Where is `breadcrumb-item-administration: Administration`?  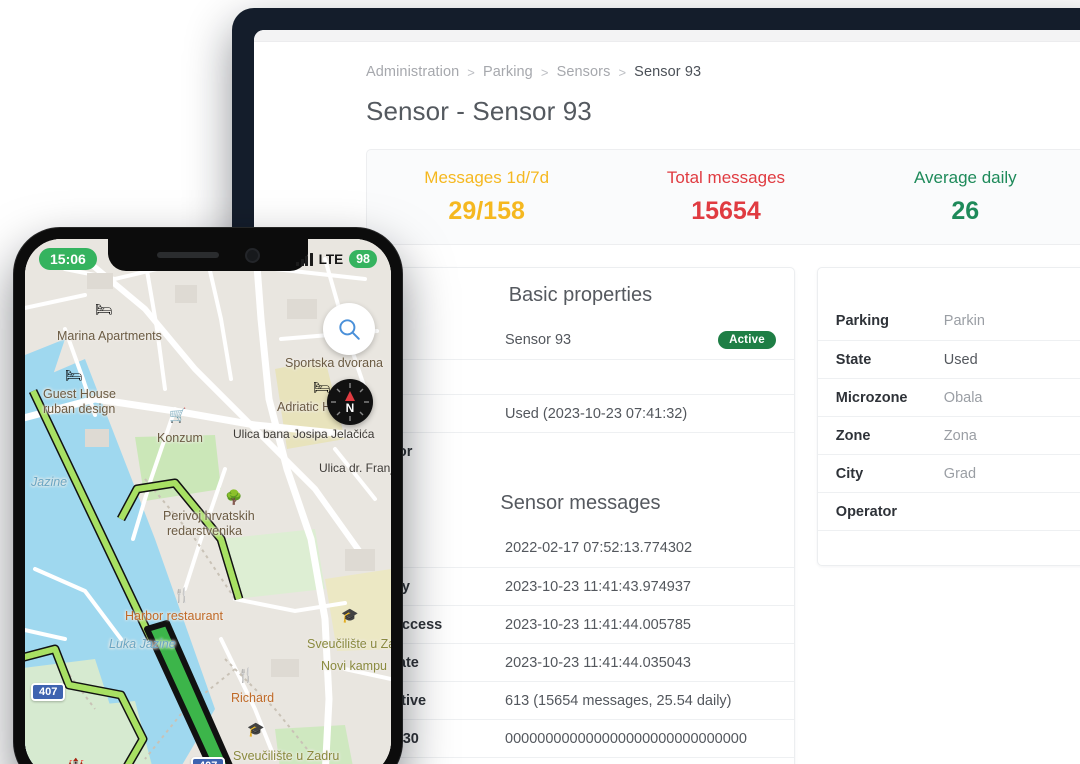 breadcrumb-item-administration: Administration is located at coordinates (412, 72).